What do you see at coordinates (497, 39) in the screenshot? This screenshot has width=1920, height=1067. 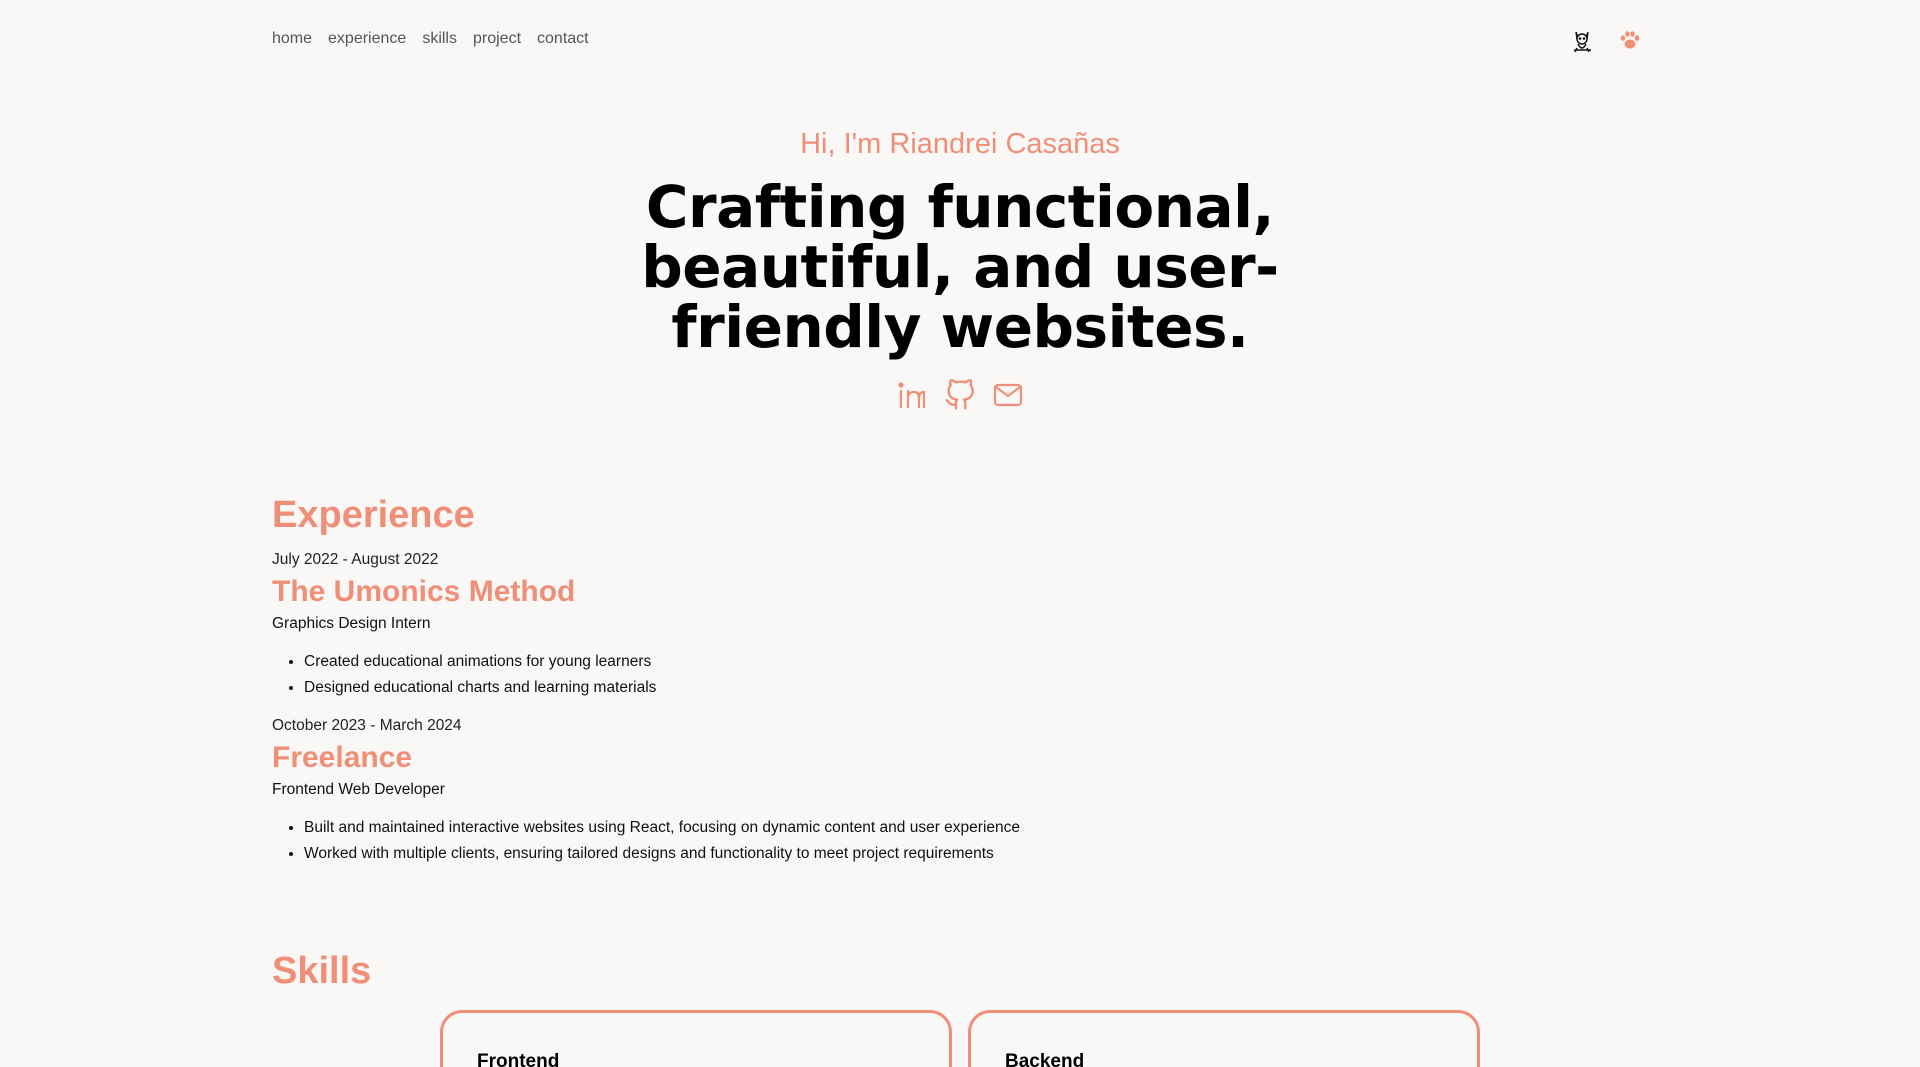 I see `nav-project: project` at bounding box center [497, 39].